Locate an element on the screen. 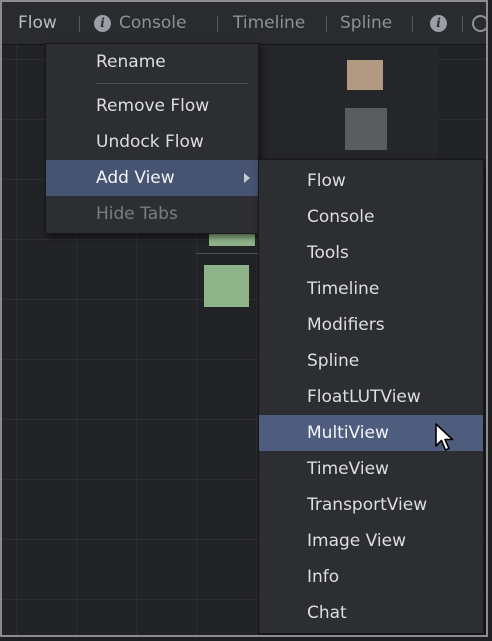 The image size is (492, 641). menu-item-remove-flow: Remove Flow is located at coordinates (152, 106).